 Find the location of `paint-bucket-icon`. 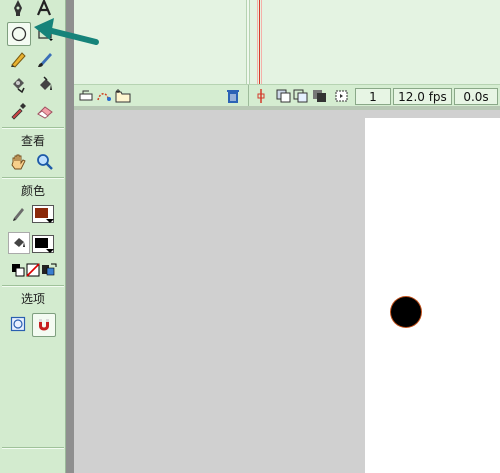

paint-bucket-icon is located at coordinates (45, 85).